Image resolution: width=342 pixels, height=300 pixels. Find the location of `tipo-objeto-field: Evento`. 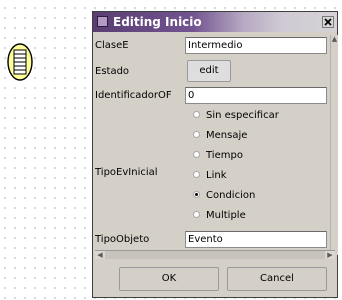

tipo-objeto-field: Evento is located at coordinates (256, 239).